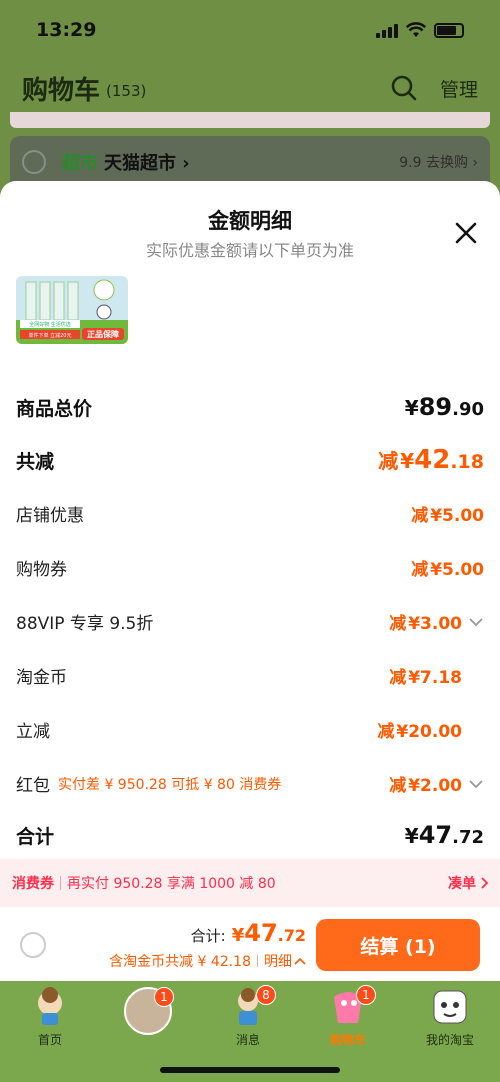 The width and height of the screenshot is (500, 1082). Describe the element at coordinates (126, 91) in the screenshot. I see `cart-count: (153)` at that location.